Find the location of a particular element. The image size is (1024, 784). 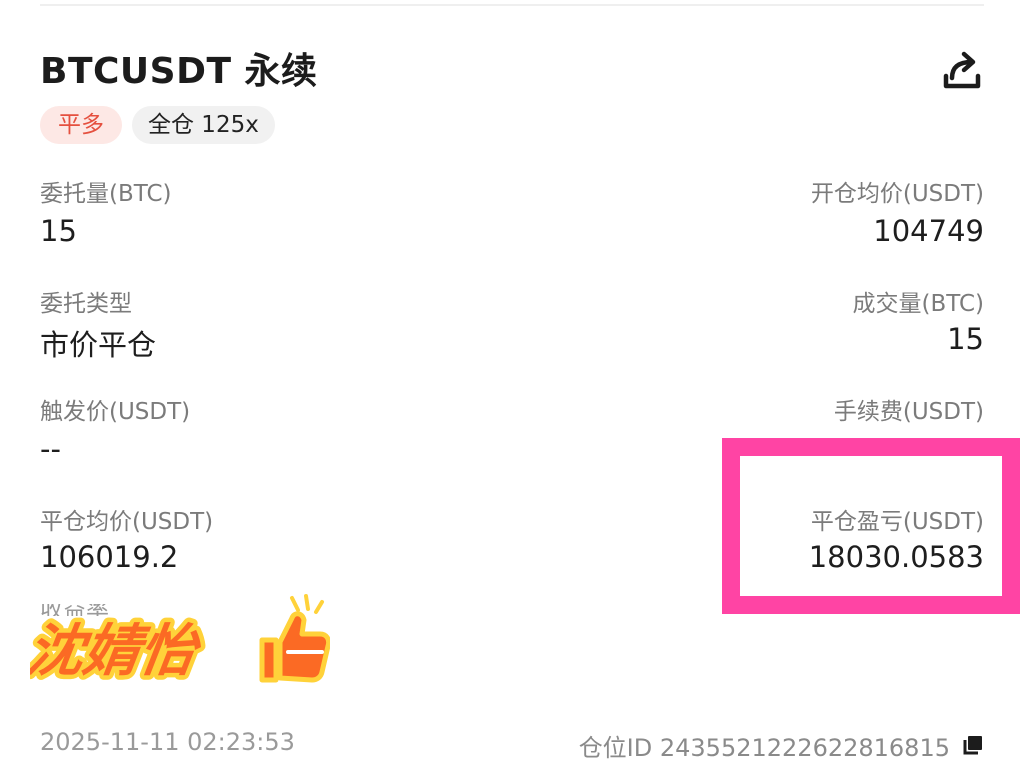

copy-icon is located at coordinates (972, 746).